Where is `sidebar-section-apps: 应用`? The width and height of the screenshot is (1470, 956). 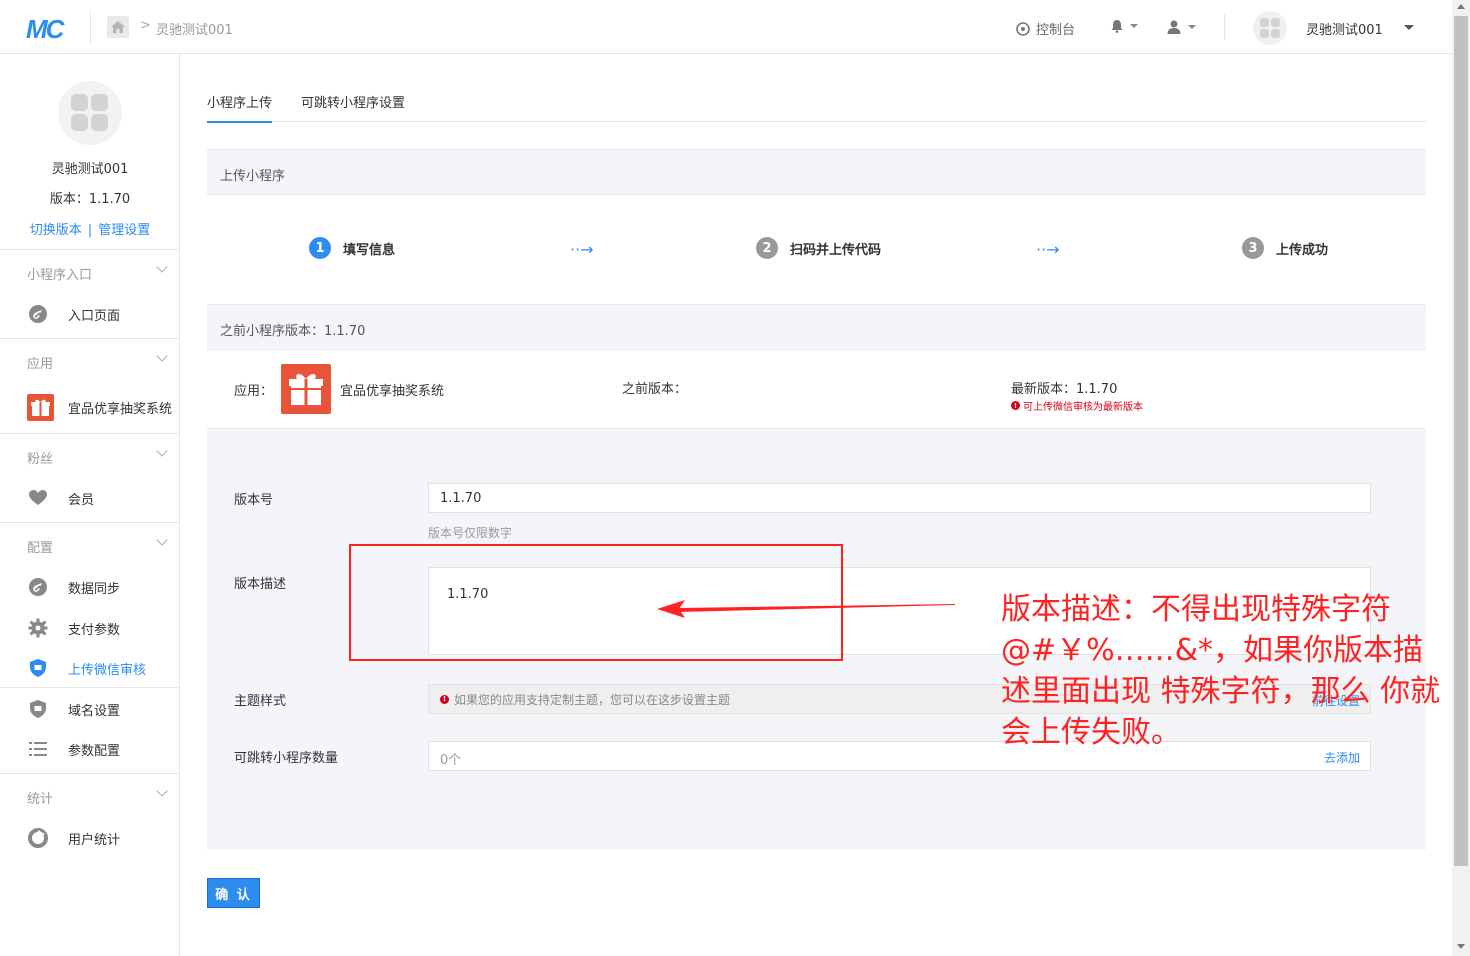 sidebar-section-apps: 应用 is located at coordinates (90, 360).